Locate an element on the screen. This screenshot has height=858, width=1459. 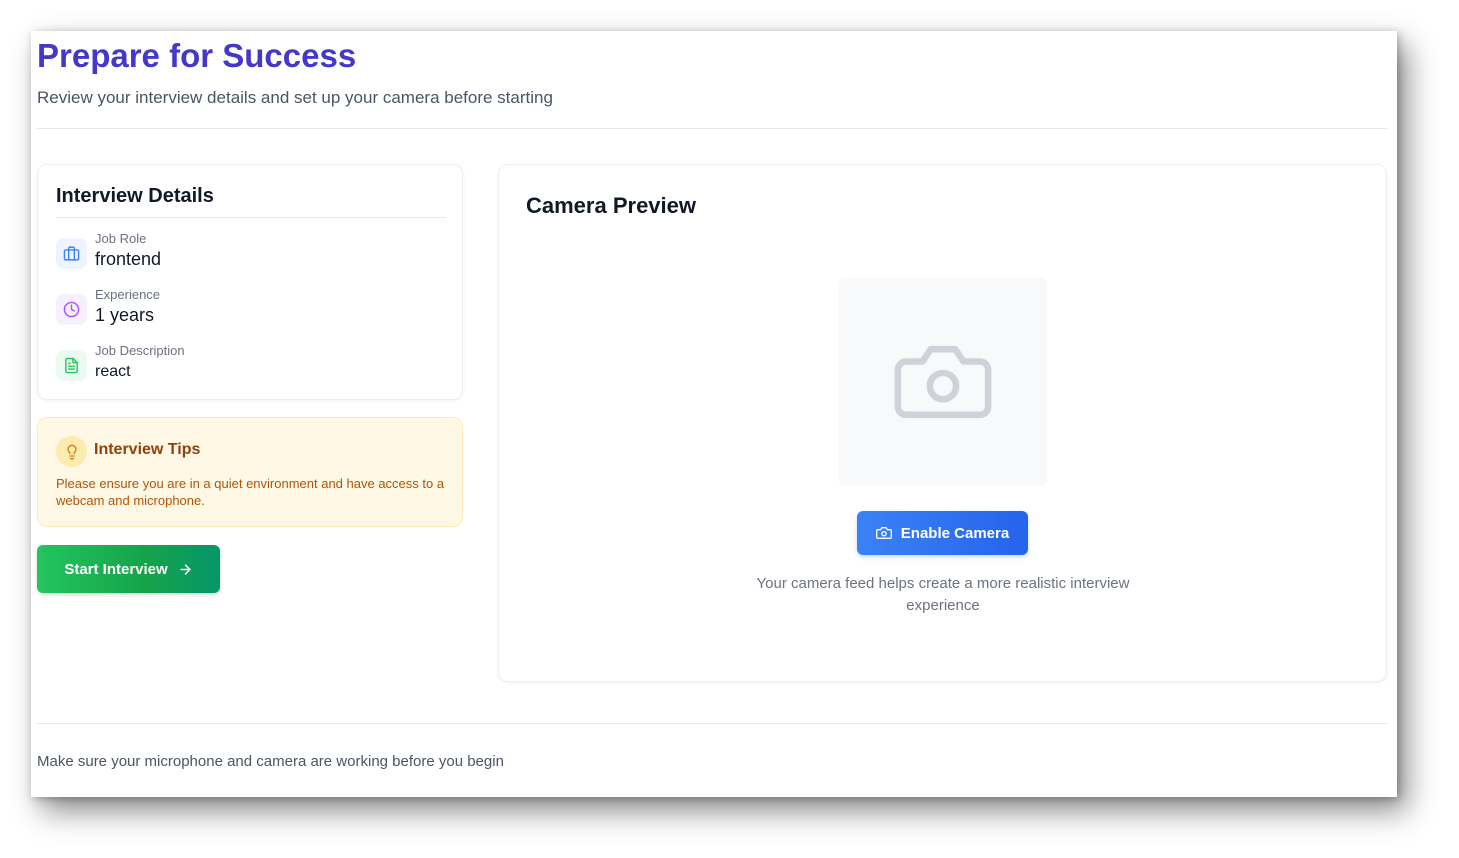
detail-label: Job Role is located at coordinates (121, 238).